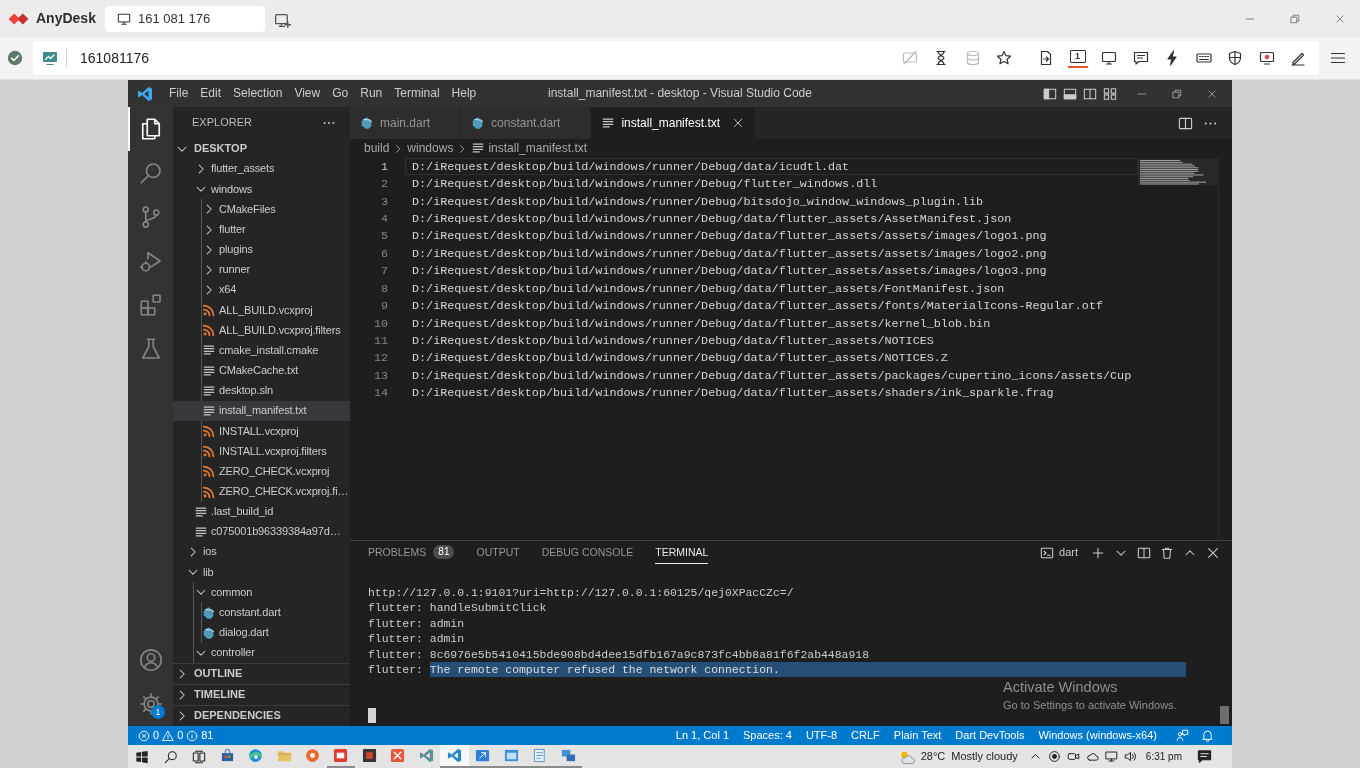 This screenshot has width=1360, height=768. I want to click on chat-icon, so click(1140, 58).